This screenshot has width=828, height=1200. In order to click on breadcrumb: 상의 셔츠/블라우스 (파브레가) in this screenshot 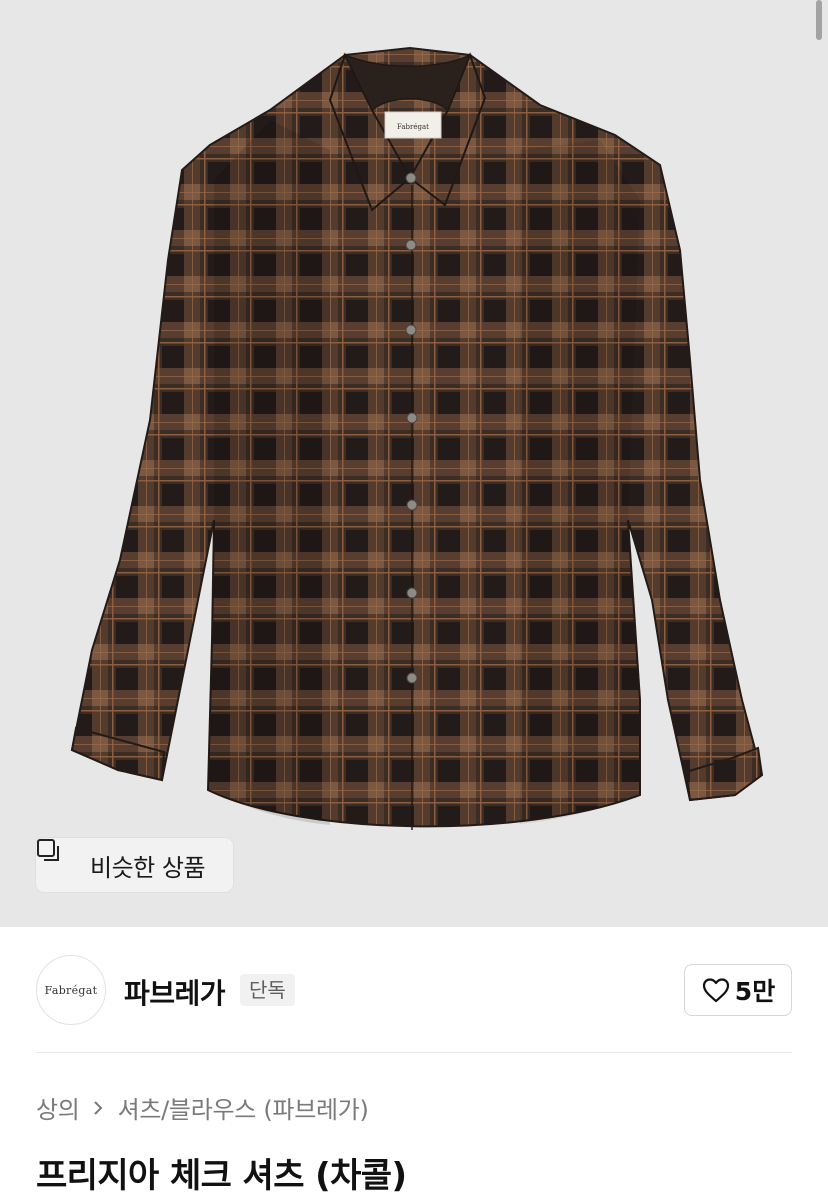, I will do `click(202, 1107)`.